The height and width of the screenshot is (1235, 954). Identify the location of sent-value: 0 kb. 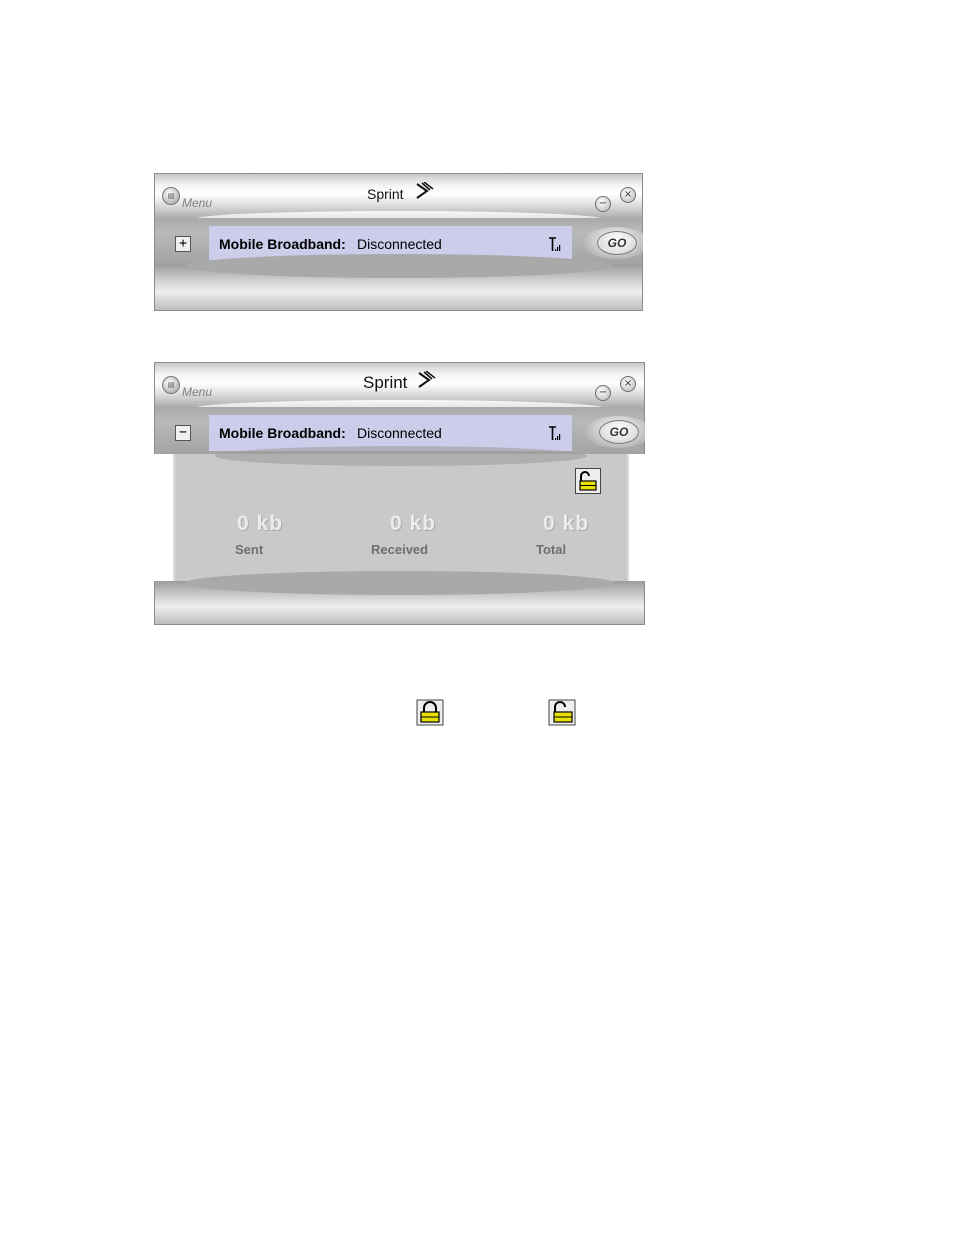
(260, 523).